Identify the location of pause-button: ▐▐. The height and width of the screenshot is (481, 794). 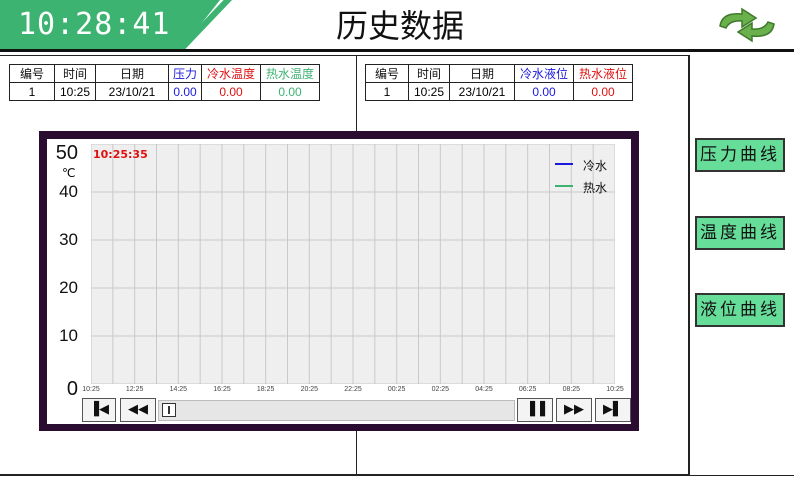
(535, 410).